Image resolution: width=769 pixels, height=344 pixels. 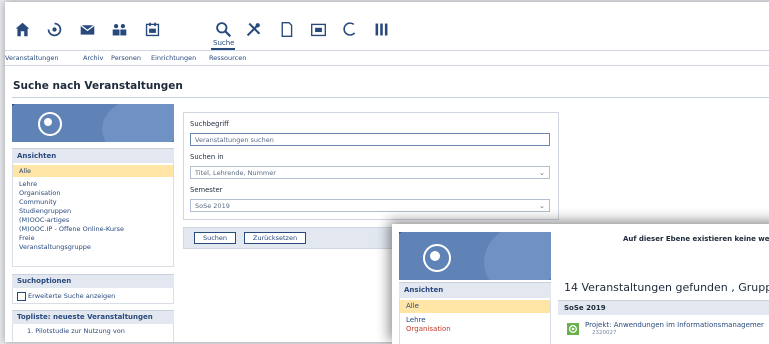 What do you see at coordinates (390, 97) in the screenshot?
I see `divider` at bounding box center [390, 97].